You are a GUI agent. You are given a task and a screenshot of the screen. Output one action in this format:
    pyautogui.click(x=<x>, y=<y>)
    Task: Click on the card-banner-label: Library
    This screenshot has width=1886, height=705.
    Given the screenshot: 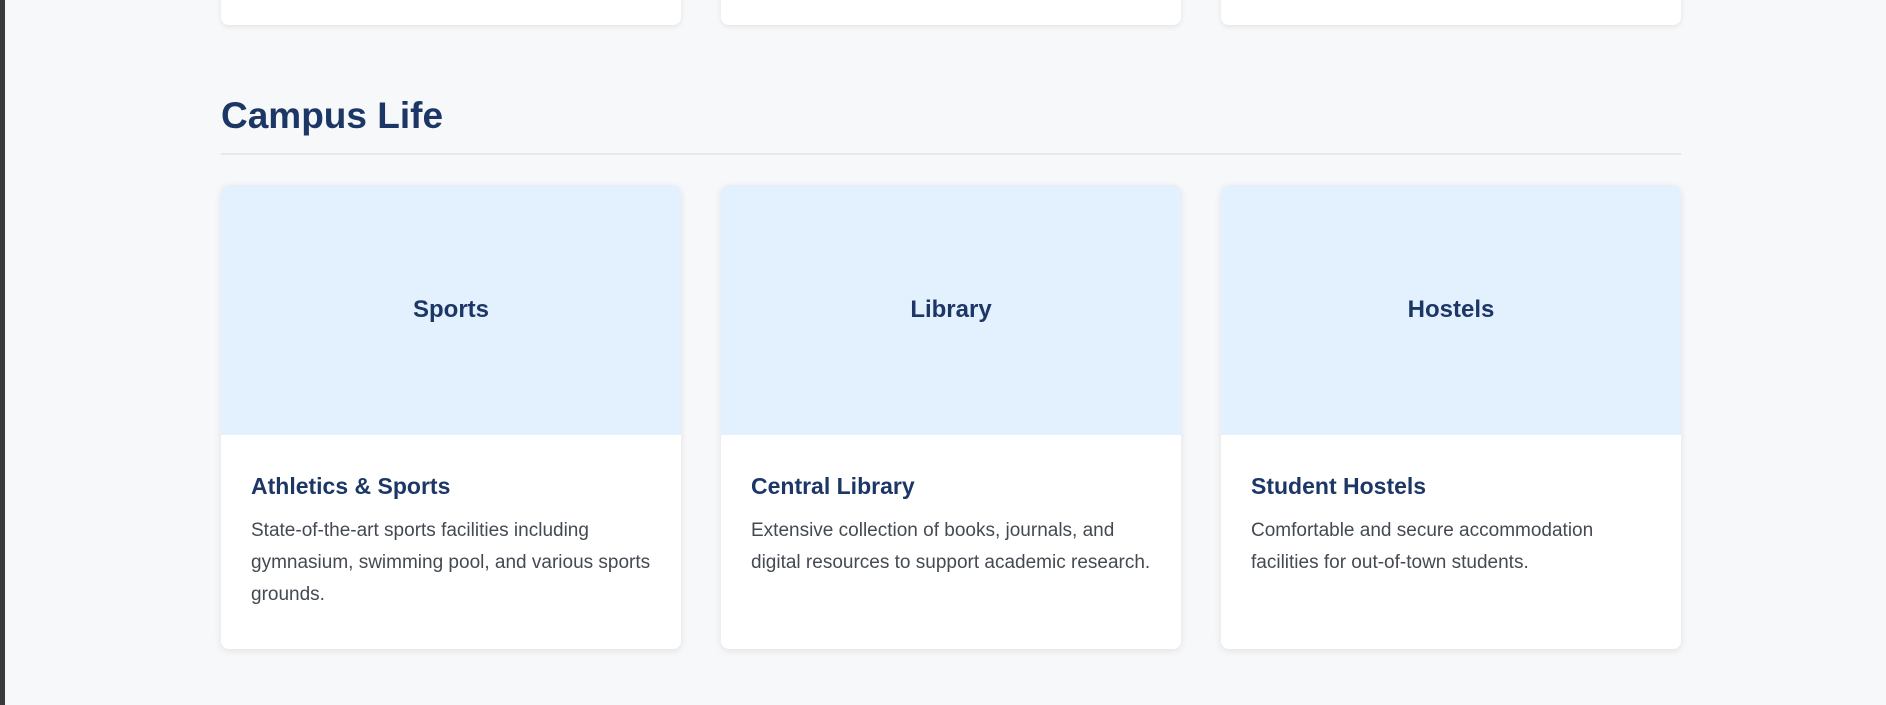 What is the action you would take?
    pyautogui.click(x=951, y=309)
    